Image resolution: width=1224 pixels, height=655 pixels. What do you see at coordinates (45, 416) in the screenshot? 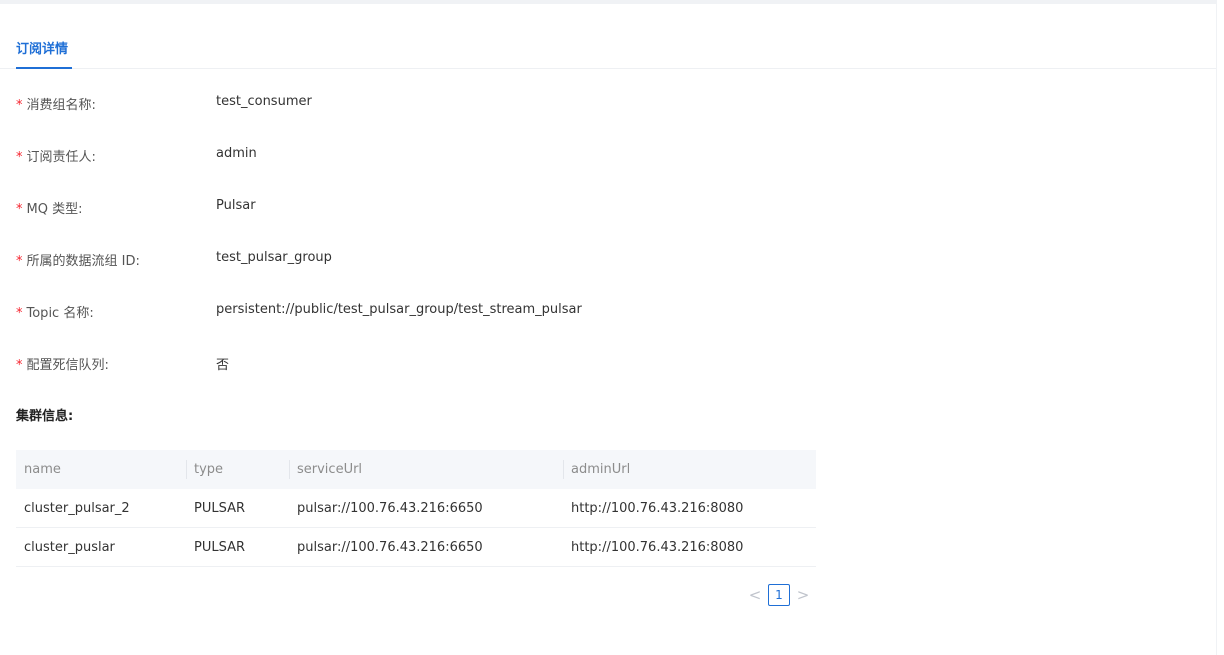
I see `cluster-section-title: 集群信息:` at bounding box center [45, 416].